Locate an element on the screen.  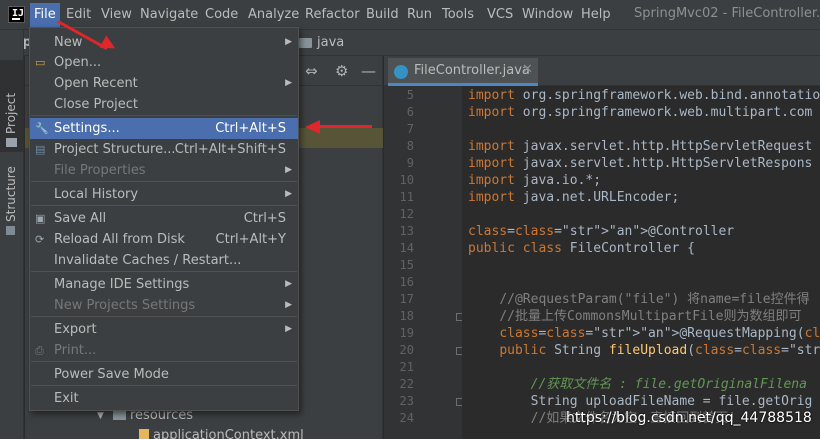
menu-refactor: Refactor is located at coordinates (332, 16).